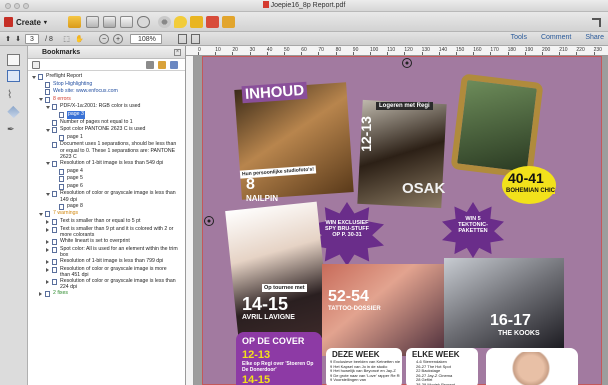  Describe the element at coordinates (531, 368) in the screenshot. I see `portrait-photo` at that location.